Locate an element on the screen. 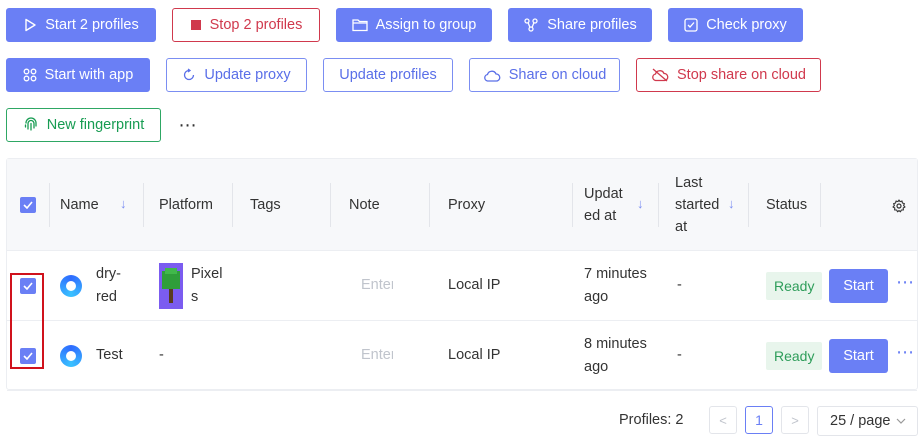  fingerprint-icon is located at coordinates (30, 124).